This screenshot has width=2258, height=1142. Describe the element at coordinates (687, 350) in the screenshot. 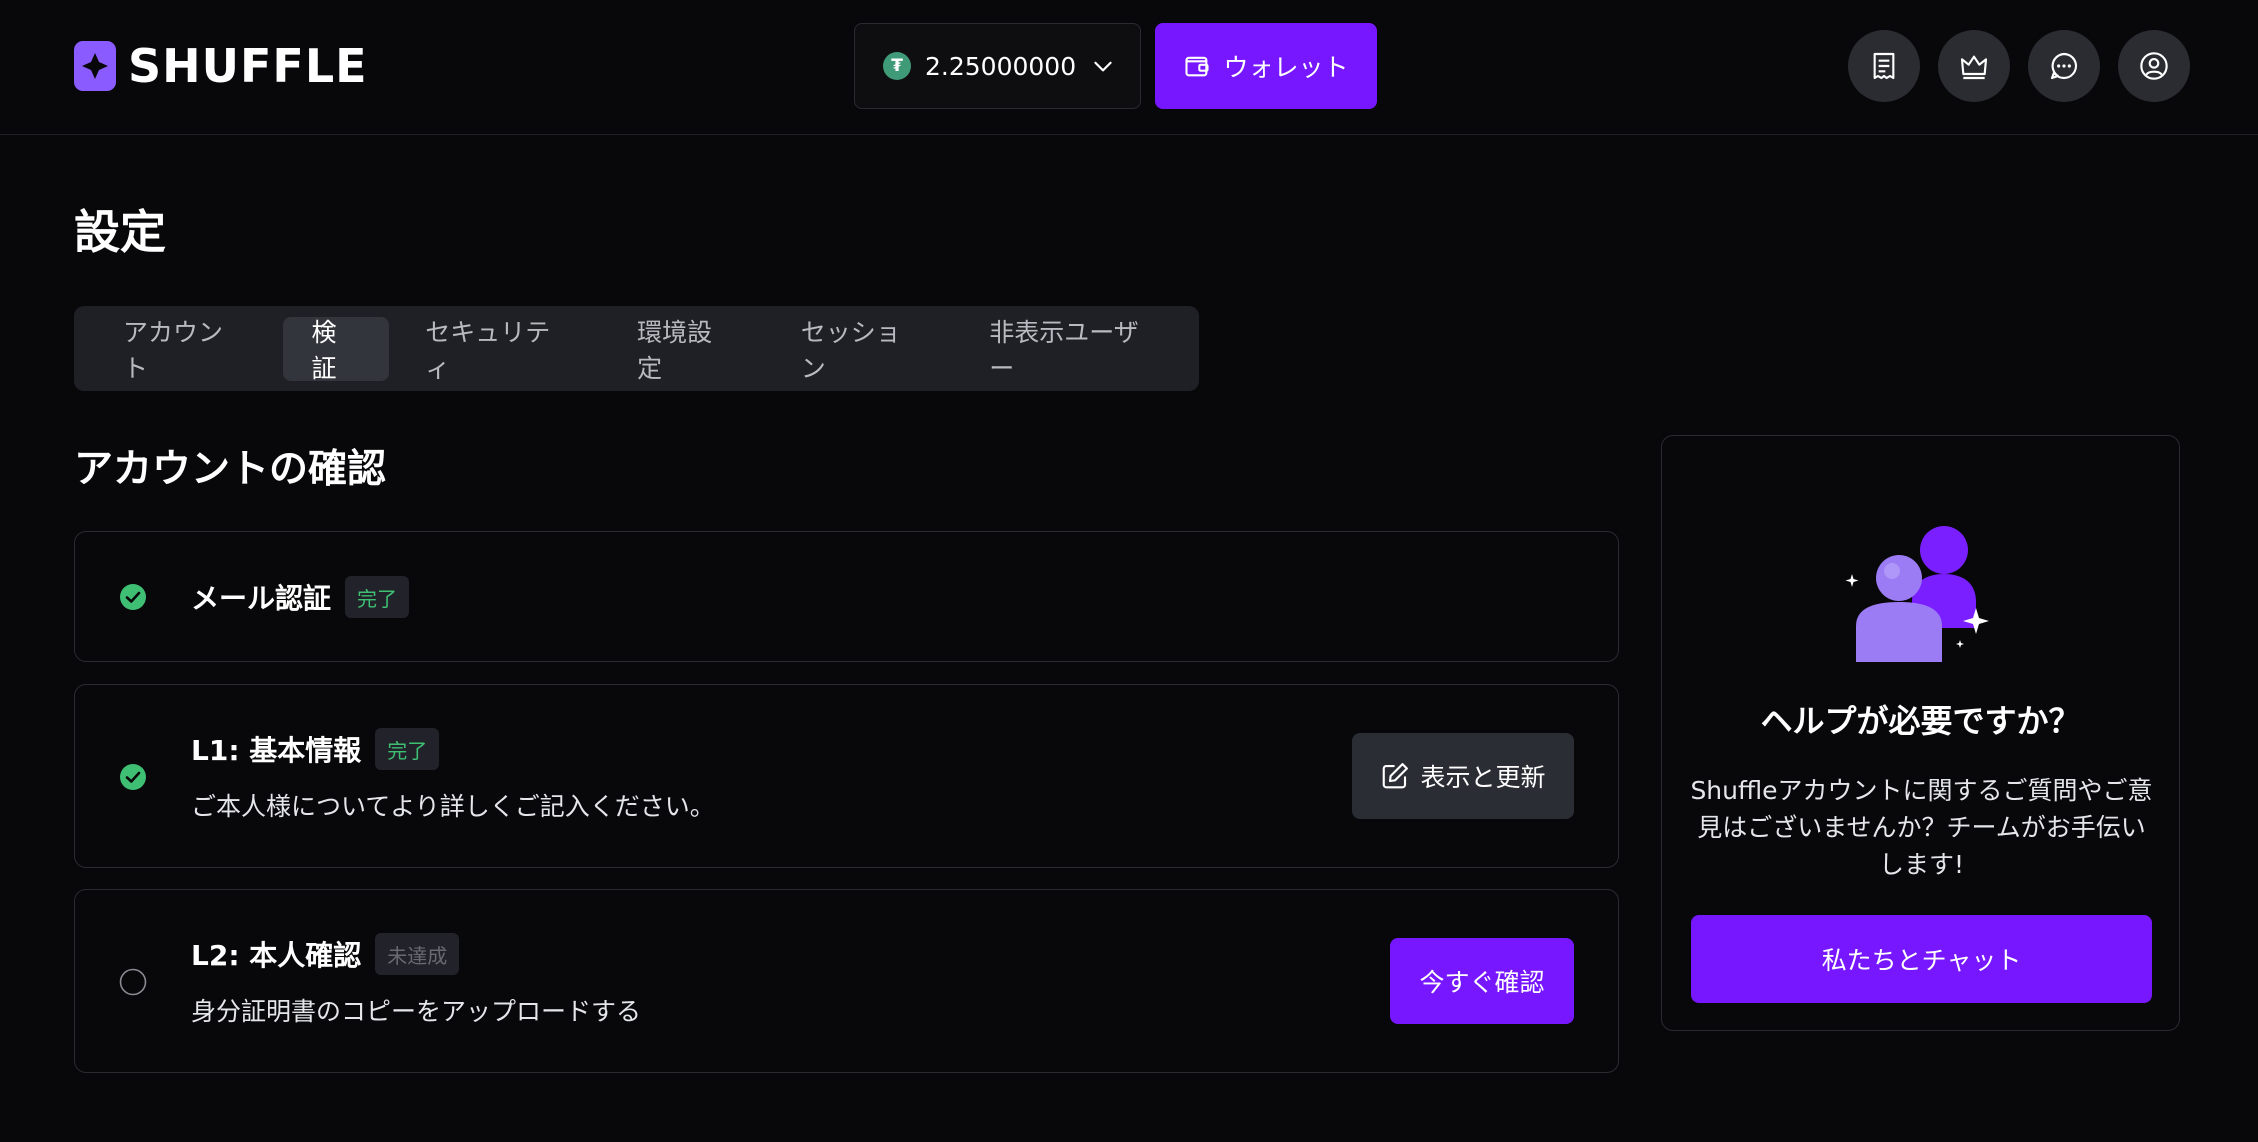

I see `tab-preferences: 環境設定` at that location.